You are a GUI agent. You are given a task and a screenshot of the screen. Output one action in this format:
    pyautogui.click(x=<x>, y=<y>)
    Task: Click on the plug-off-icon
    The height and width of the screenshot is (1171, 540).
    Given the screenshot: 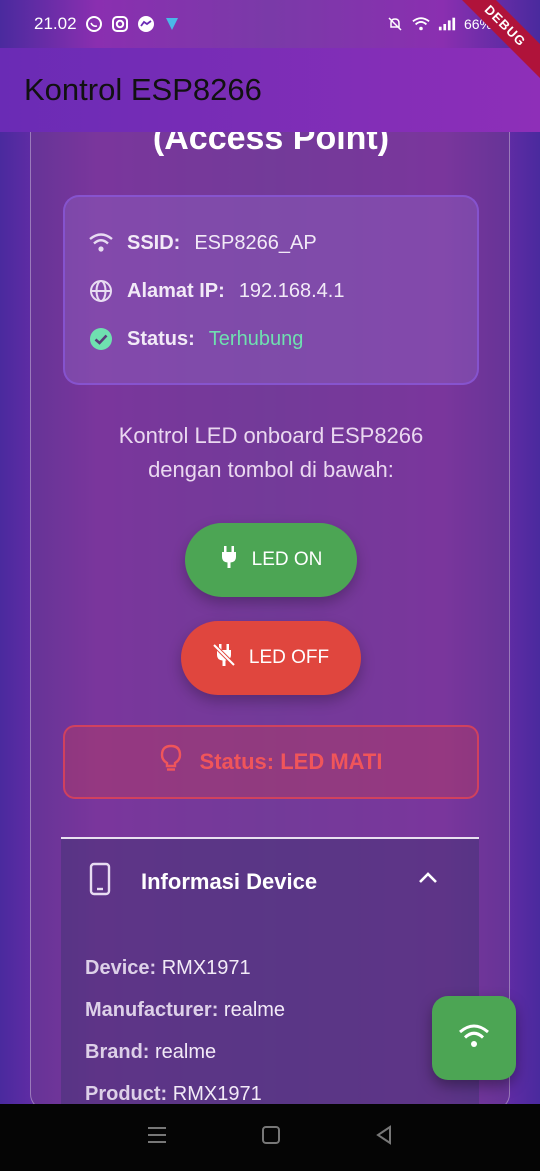 What is the action you would take?
    pyautogui.click(x=224, y=658)
    